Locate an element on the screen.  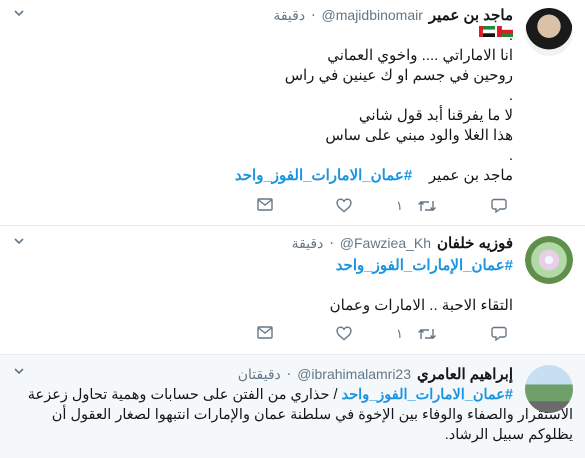
display-name: فوزيه خلفان is located at coordinates (475, 243).